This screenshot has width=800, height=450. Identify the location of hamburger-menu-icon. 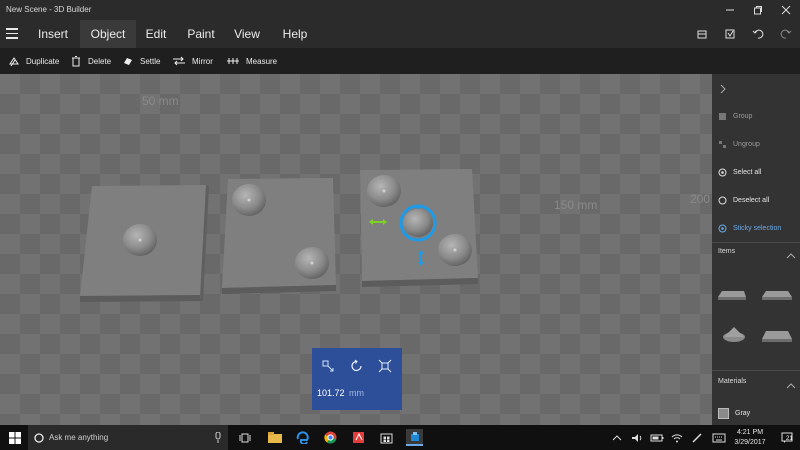
(12, 34).